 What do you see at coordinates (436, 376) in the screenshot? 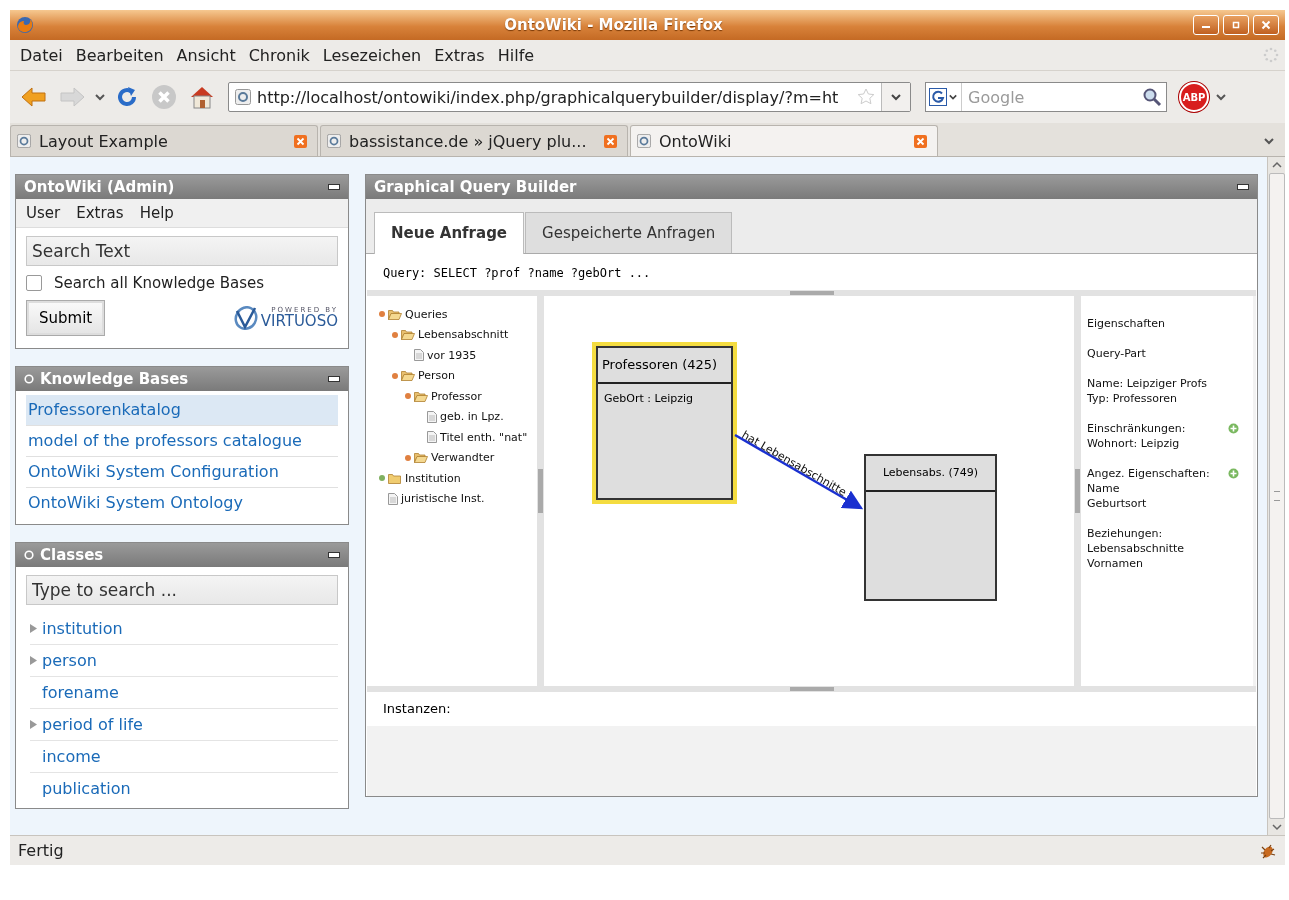
I see `tree-item: Person` at bounding box center [436, 376].